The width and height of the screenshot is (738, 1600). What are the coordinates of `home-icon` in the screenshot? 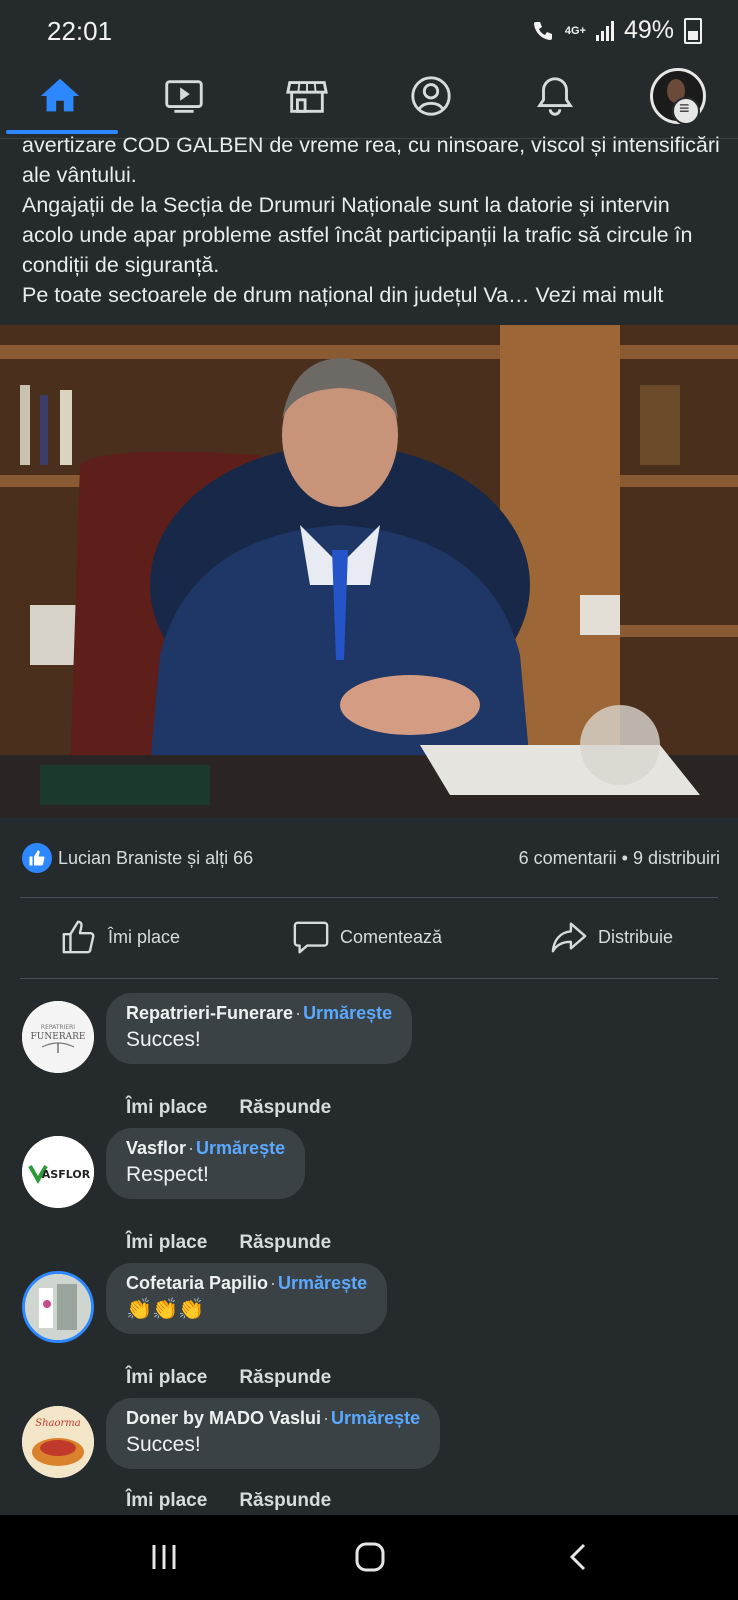 It's located at (60, 95).